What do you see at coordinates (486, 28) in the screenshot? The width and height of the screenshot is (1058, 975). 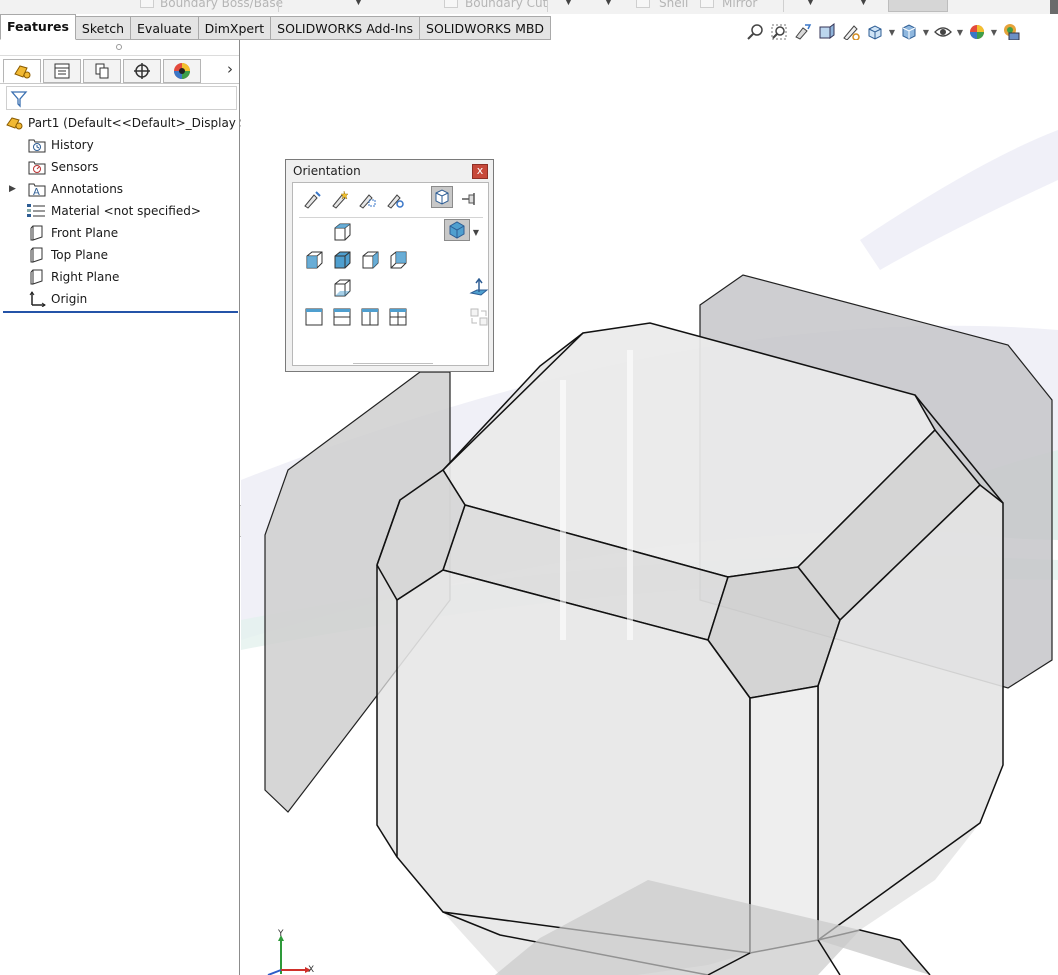 I see `tab-solidworks-mbd: SOLIDWORKS MBD` at bounding box center [486, 28].